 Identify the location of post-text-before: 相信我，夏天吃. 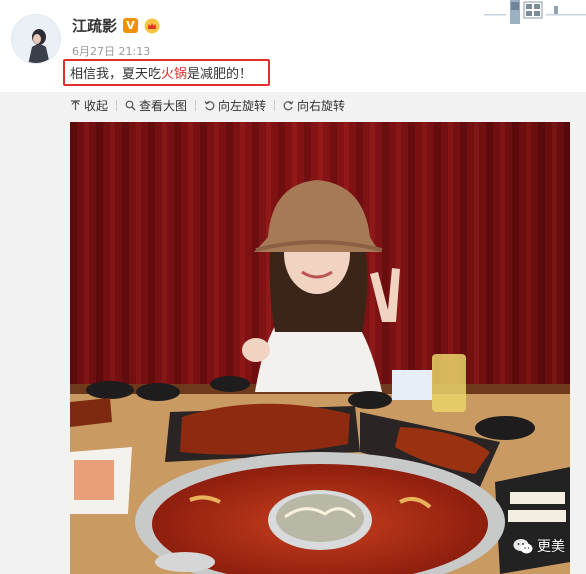
(116, 74).